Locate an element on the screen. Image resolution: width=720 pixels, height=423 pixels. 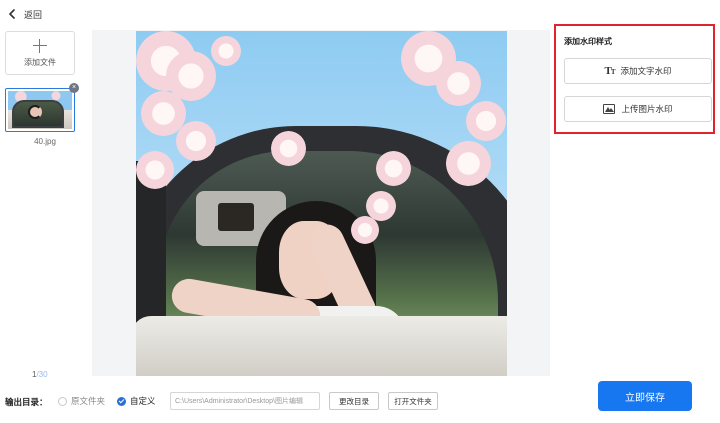
radio-custom-folder: 自定义 is located at coordinates (136, 401).